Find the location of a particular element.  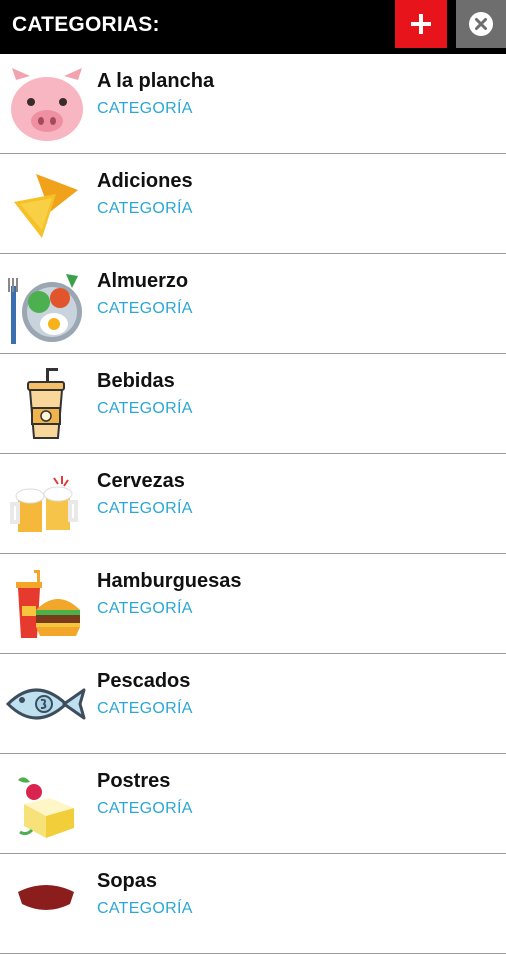

close-circle-icon is located at coordinates (481, 24).